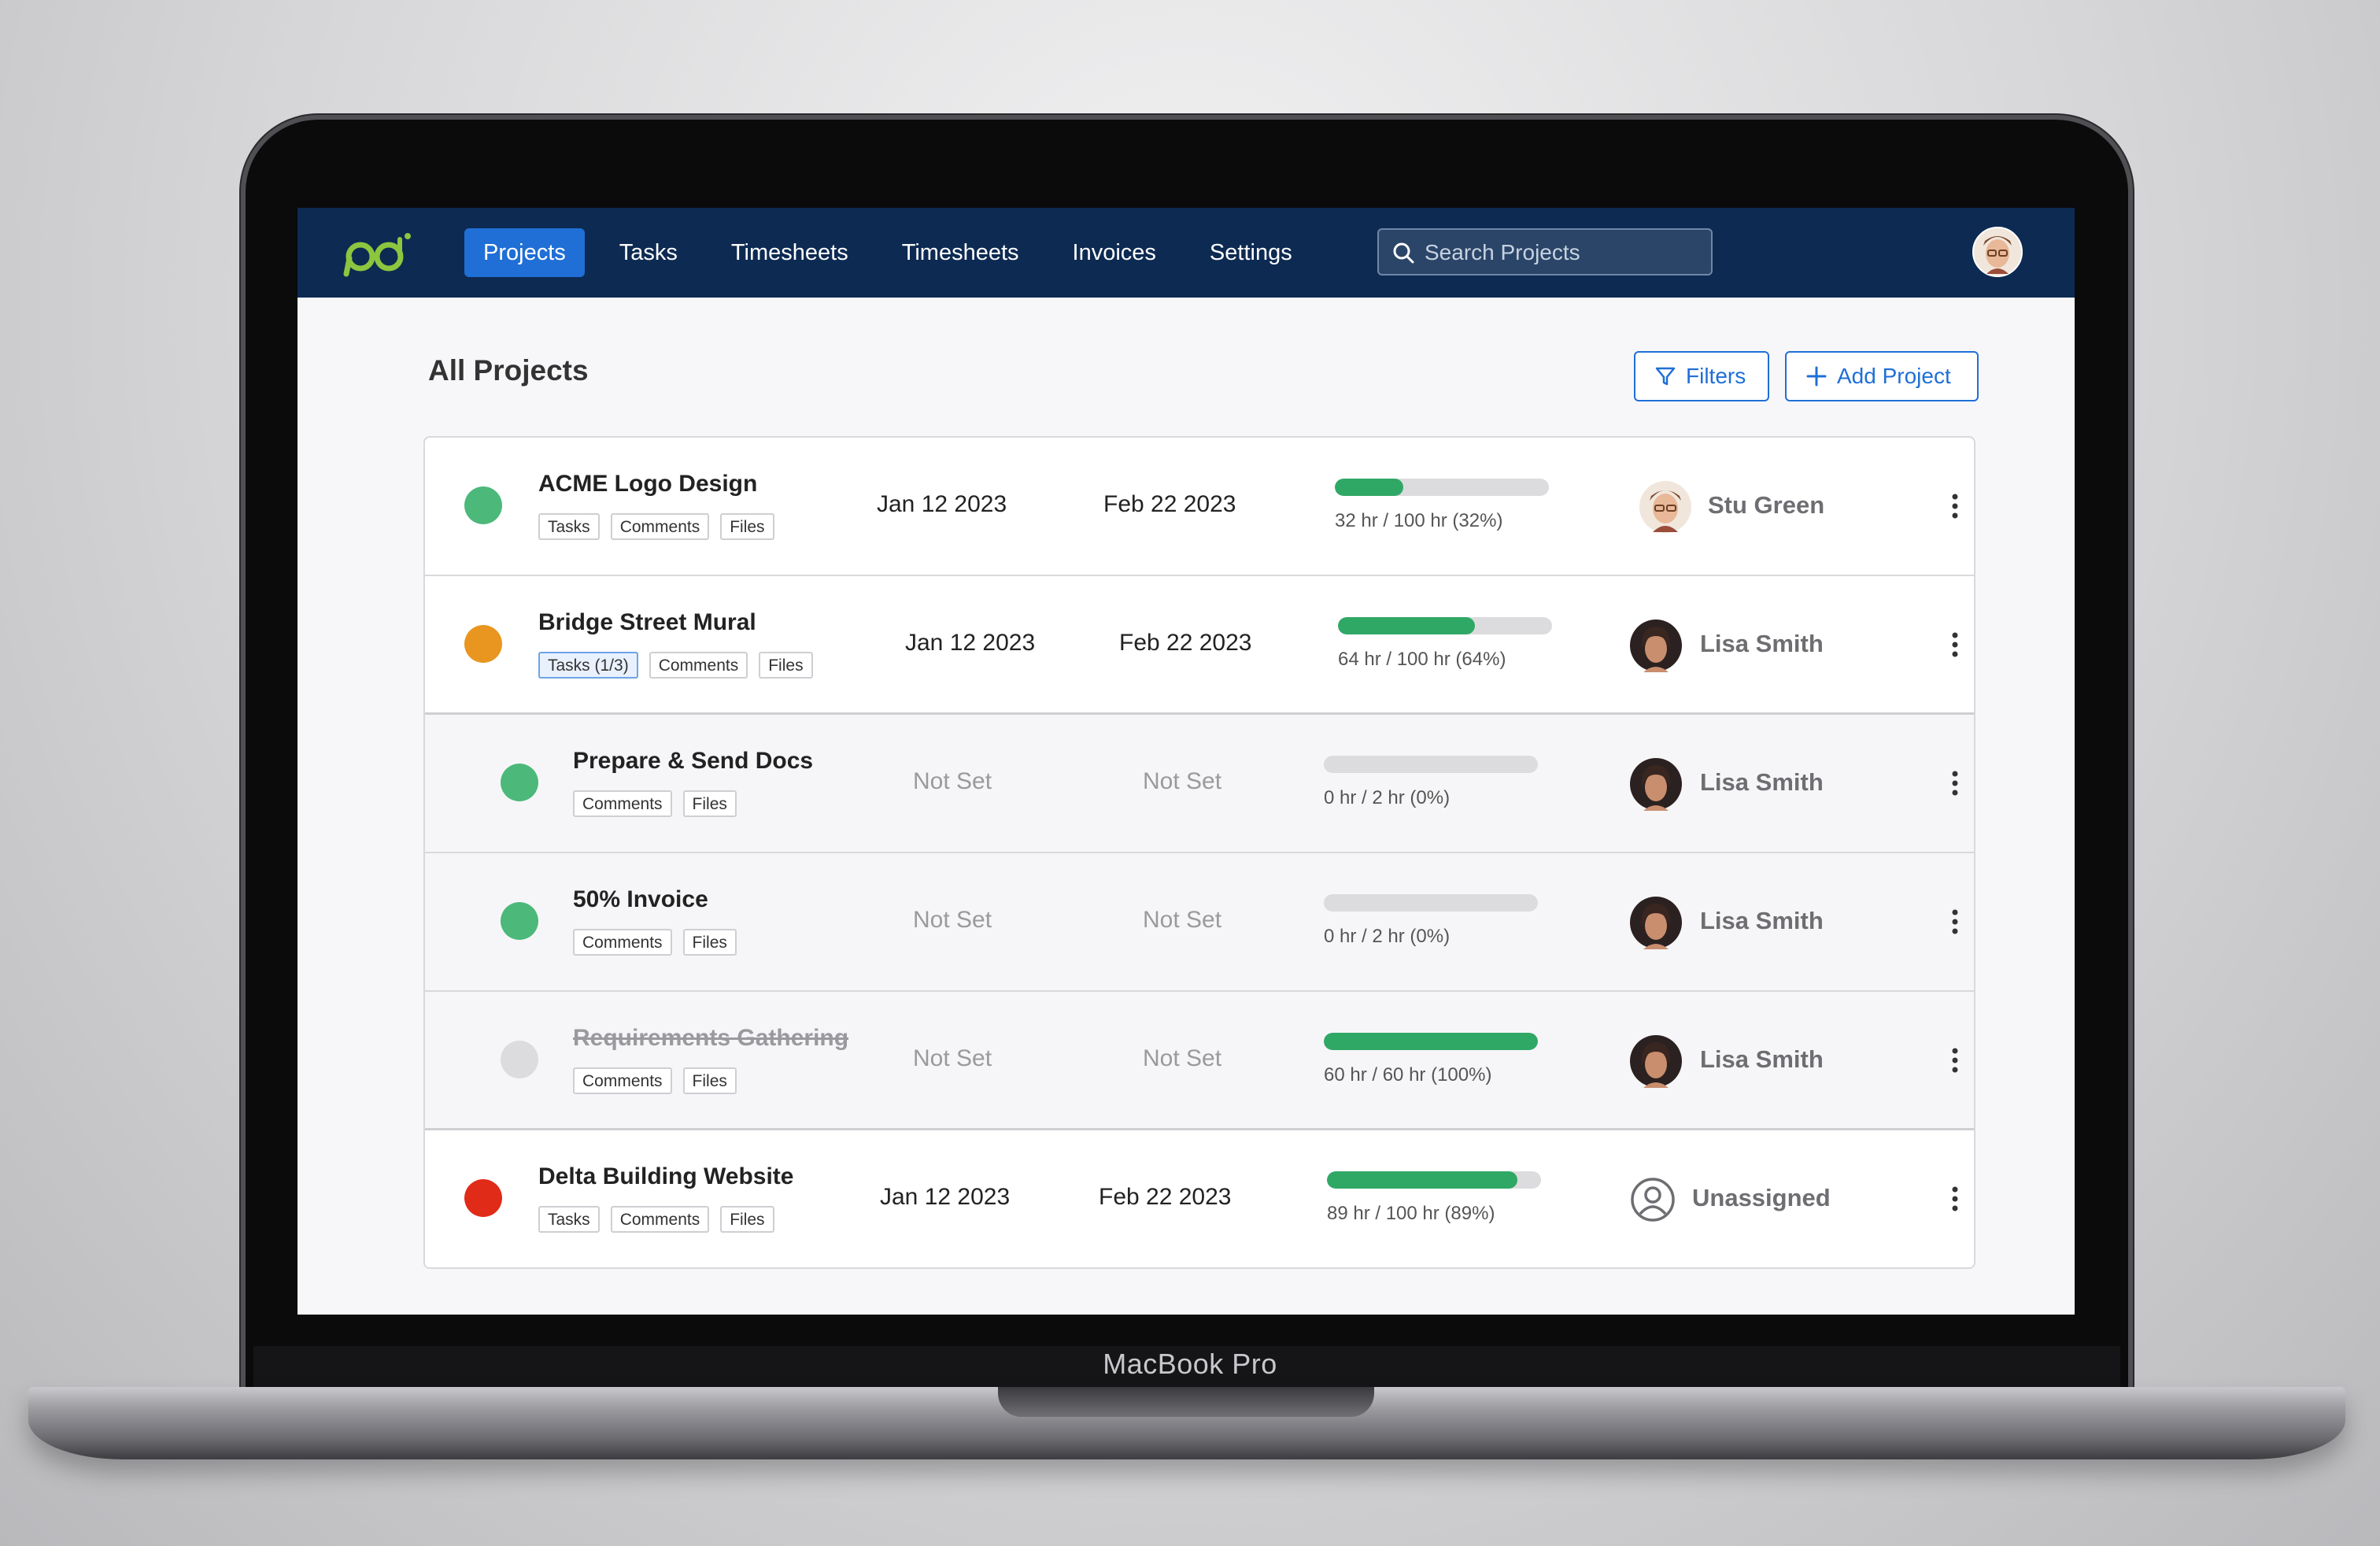 The width and height of the screenshot is (2380, 1546). What do you see at coordinates (1411, 1214) in the screenshot?
I see `progress-text: 89 hr / 100 hr (89%)` at bounding box center [1411, 1214].